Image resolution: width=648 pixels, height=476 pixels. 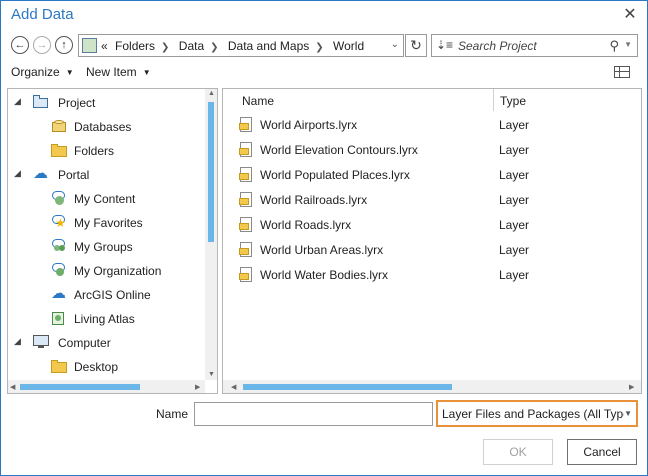 What do you see at coordinates (118, 72) in the screenshot?
I see `new-item-menu: New Item ▼` at bounding box center [118, 72].